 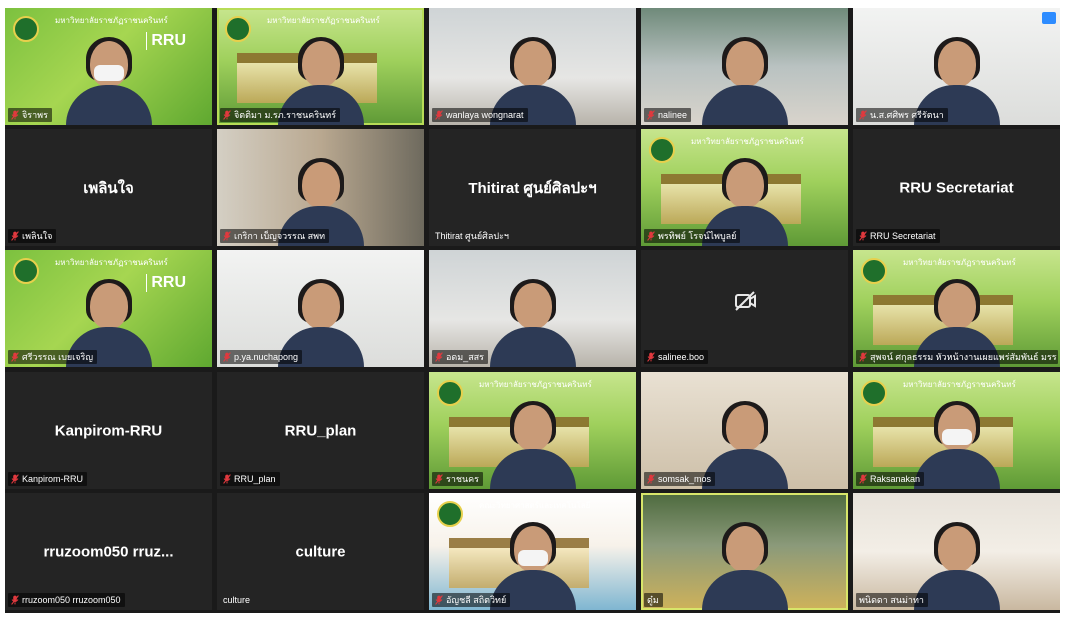 I want to click on participant-name: น.ส.ศศิพร ศรีรัตนา, so click(x=907, y=115).